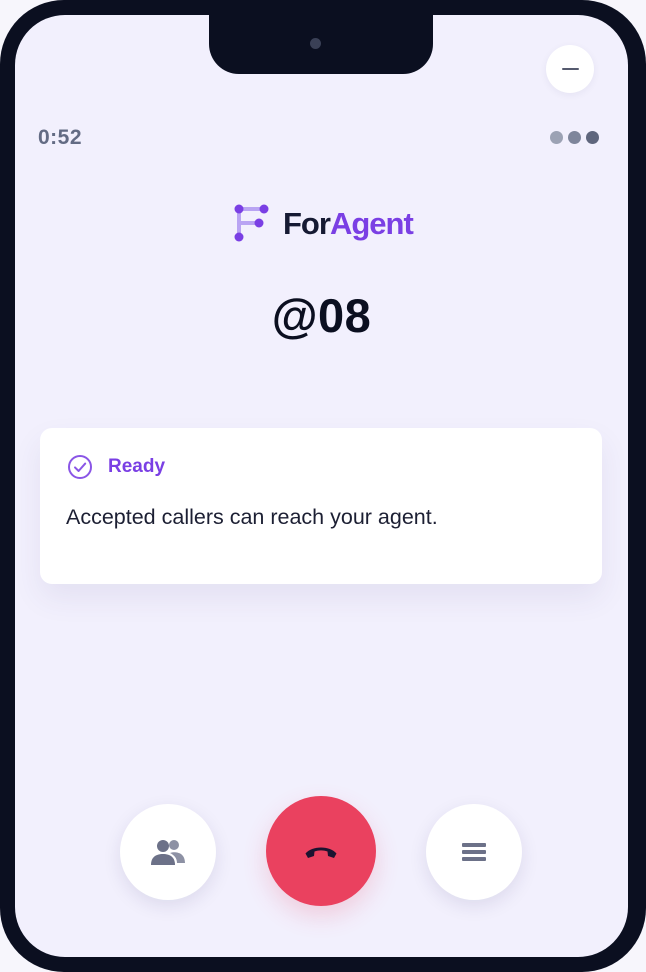 The image size is (646, 972). Describe the element at coordinates (321, 315) in the screenshot. I see `agent-handle: @08` at that location.